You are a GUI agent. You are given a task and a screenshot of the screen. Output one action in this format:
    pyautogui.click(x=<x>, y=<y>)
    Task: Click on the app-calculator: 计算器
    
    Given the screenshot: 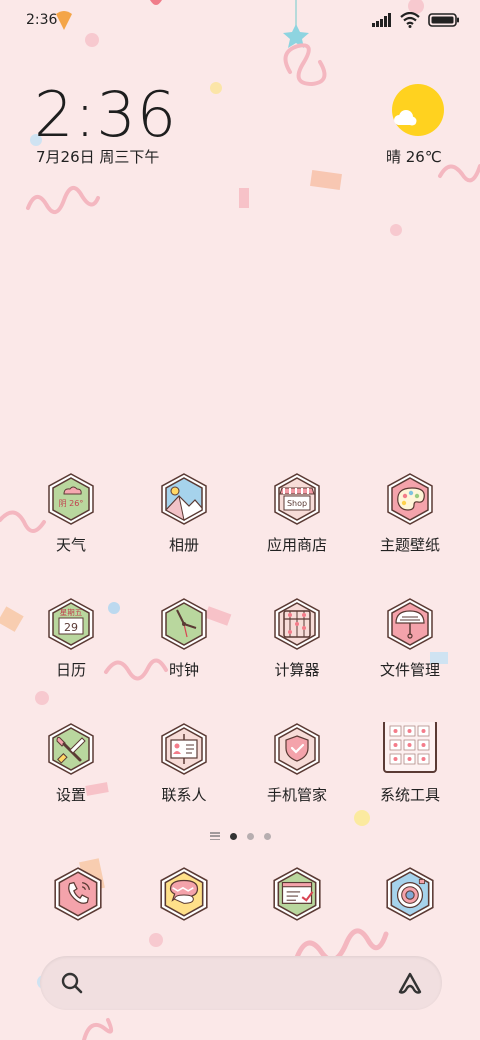 What is the action you would take?
    pyautogui.click(x=297, y=638)
    